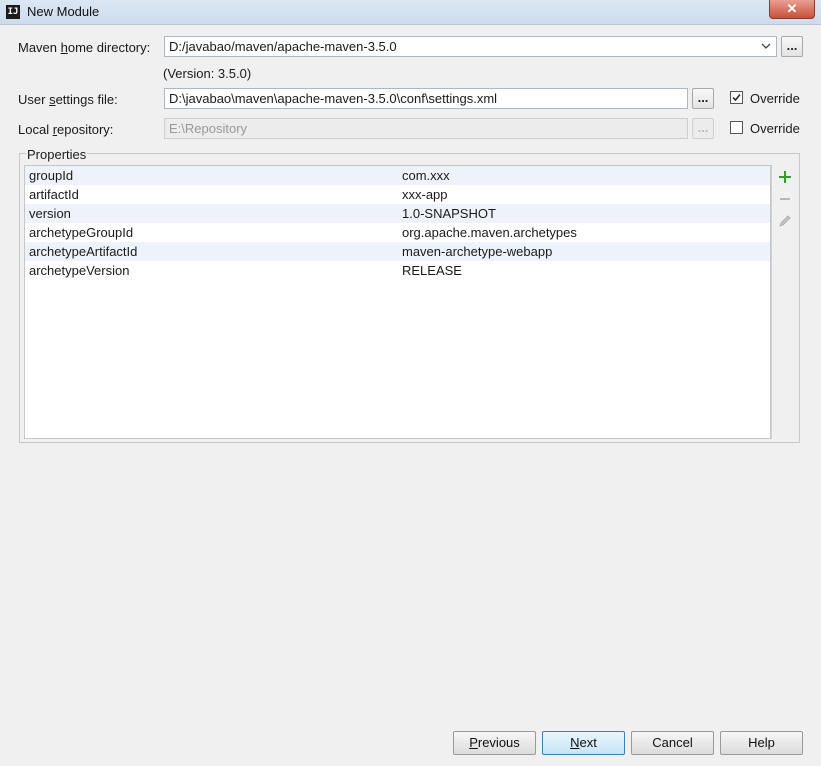 The image size is (821, 766). I want to click on property-key: archetypeVersion, so click(79, 270).